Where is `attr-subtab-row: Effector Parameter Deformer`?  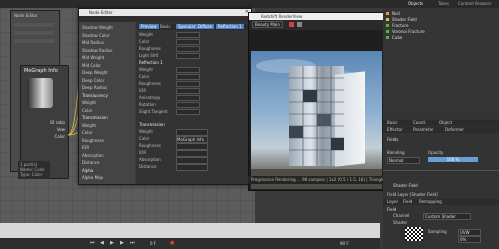 attr-subtab-row: Effector Parameter Deformer is located at coordinates (441, 130).